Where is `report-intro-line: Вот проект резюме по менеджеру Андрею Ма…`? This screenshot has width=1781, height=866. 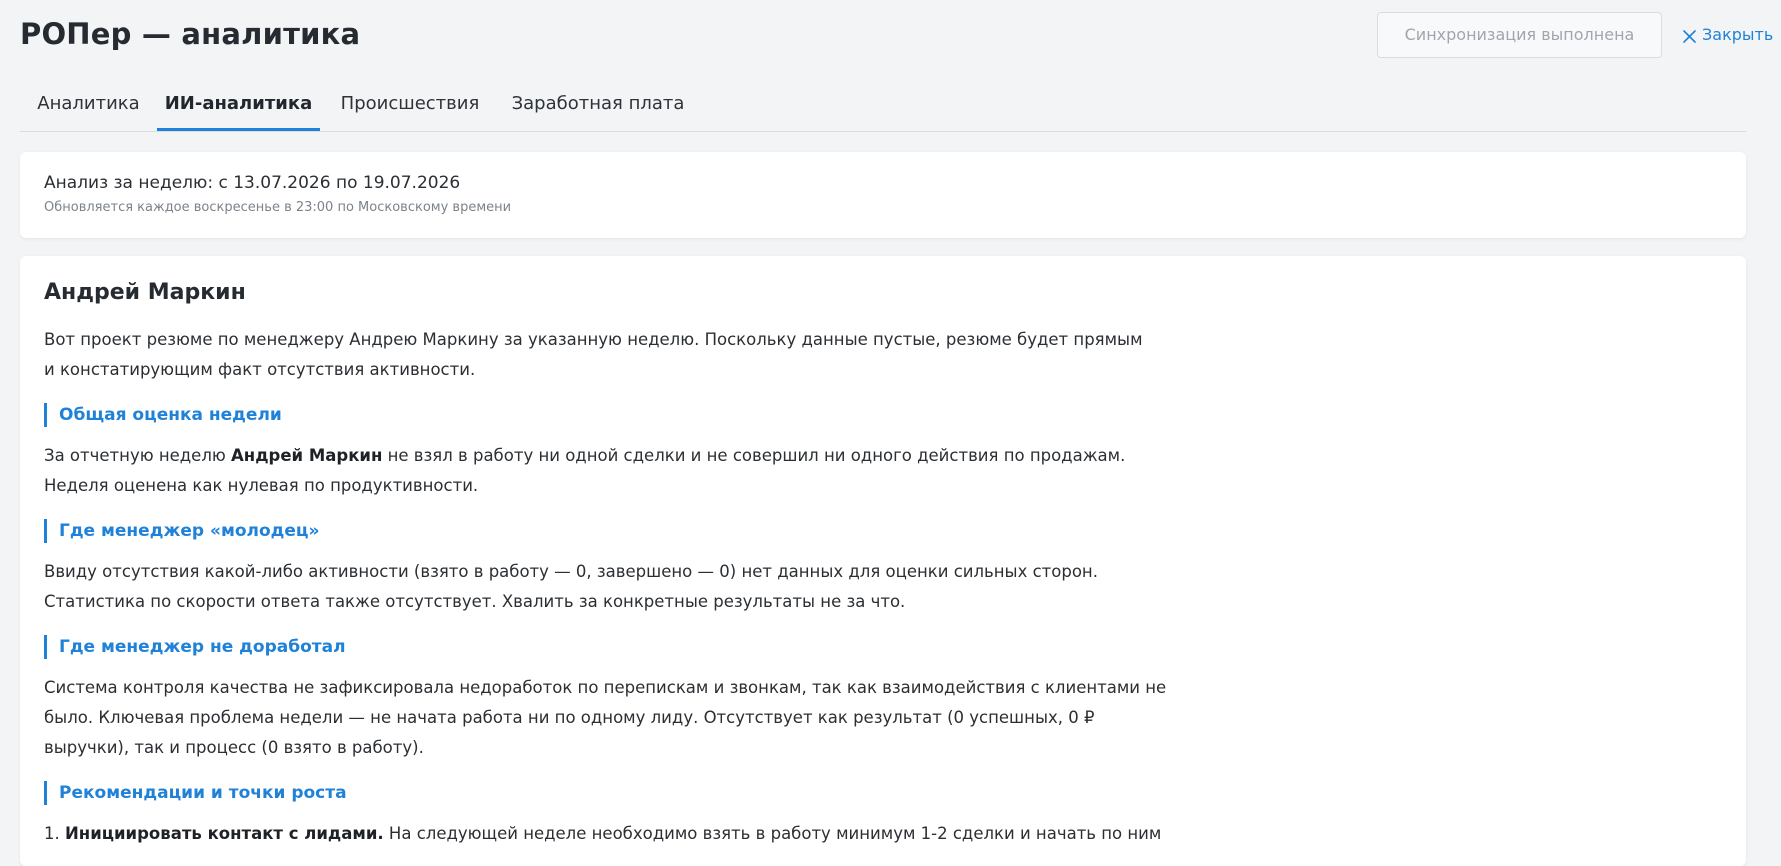
report-intro-line: Вот проект резюме по менеджеру Андрею Ма… is located at coordinates (593, 339).